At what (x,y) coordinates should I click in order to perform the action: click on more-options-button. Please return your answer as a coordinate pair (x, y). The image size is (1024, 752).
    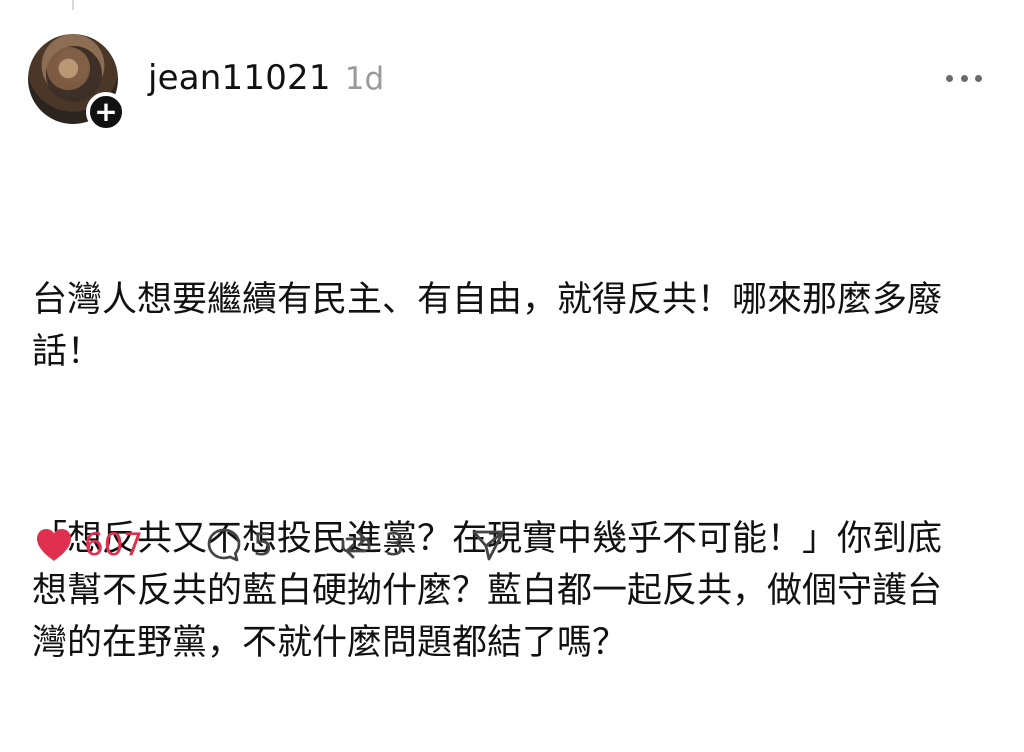
    Looking at the image, I should click on (964, 78).